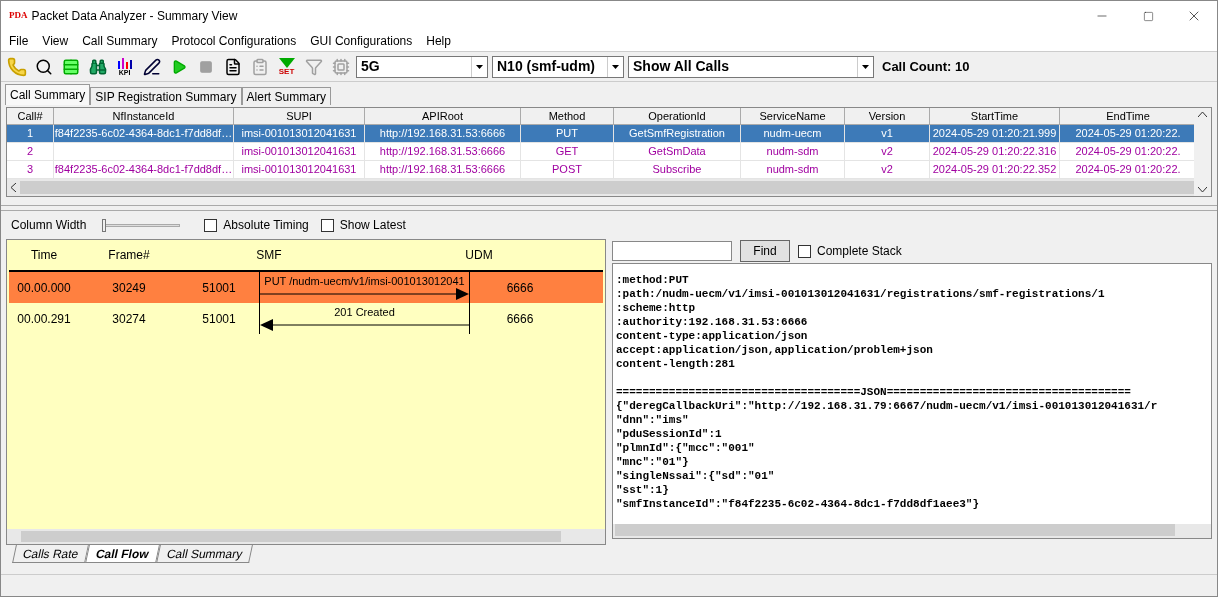 The width and height of the screenshot is (1218, 597). What do you see at coordinates (677, 134) in the screenshot?
I see `table-cell-text: GetSmfRegistration` at bounding box center [677, 134].